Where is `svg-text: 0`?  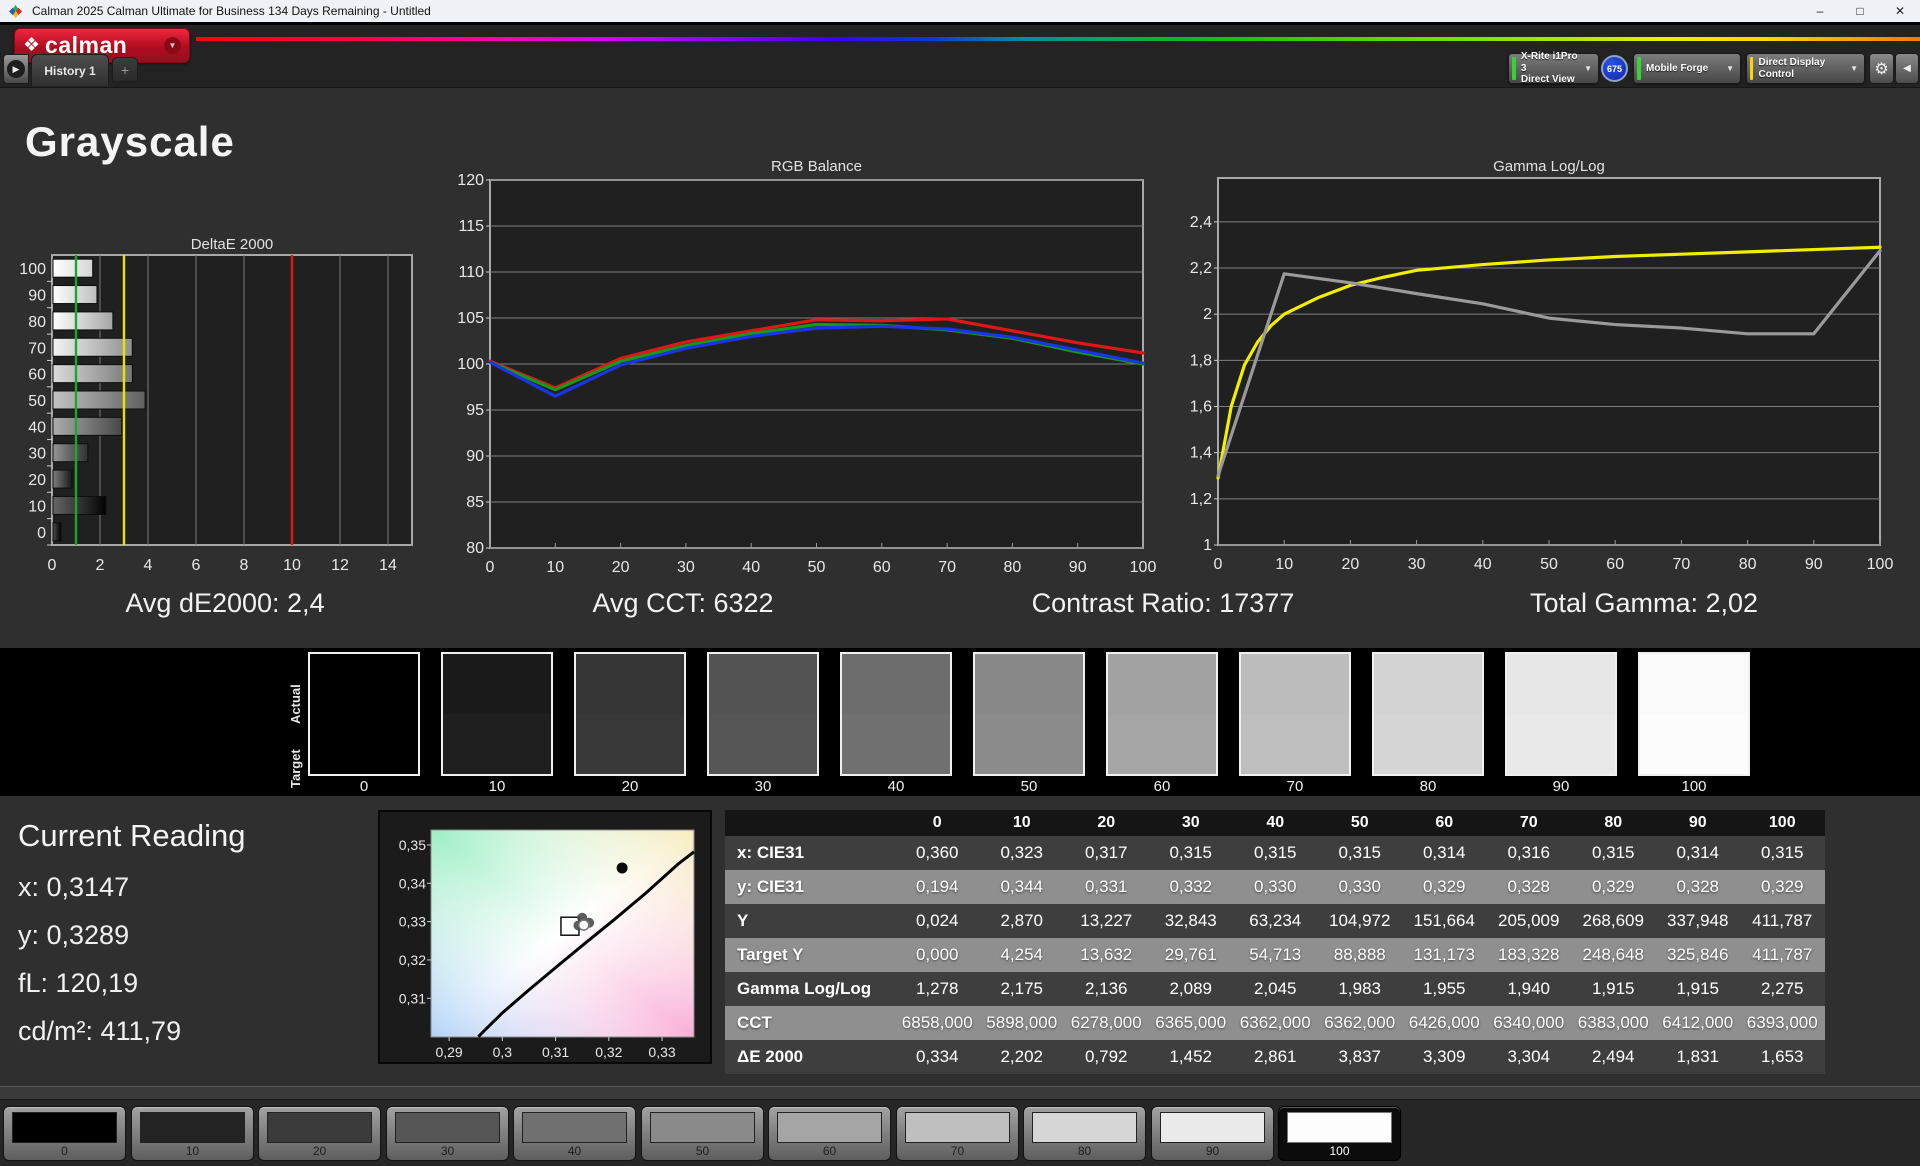 svg-text: 0 is located at coordinates (52, 565).